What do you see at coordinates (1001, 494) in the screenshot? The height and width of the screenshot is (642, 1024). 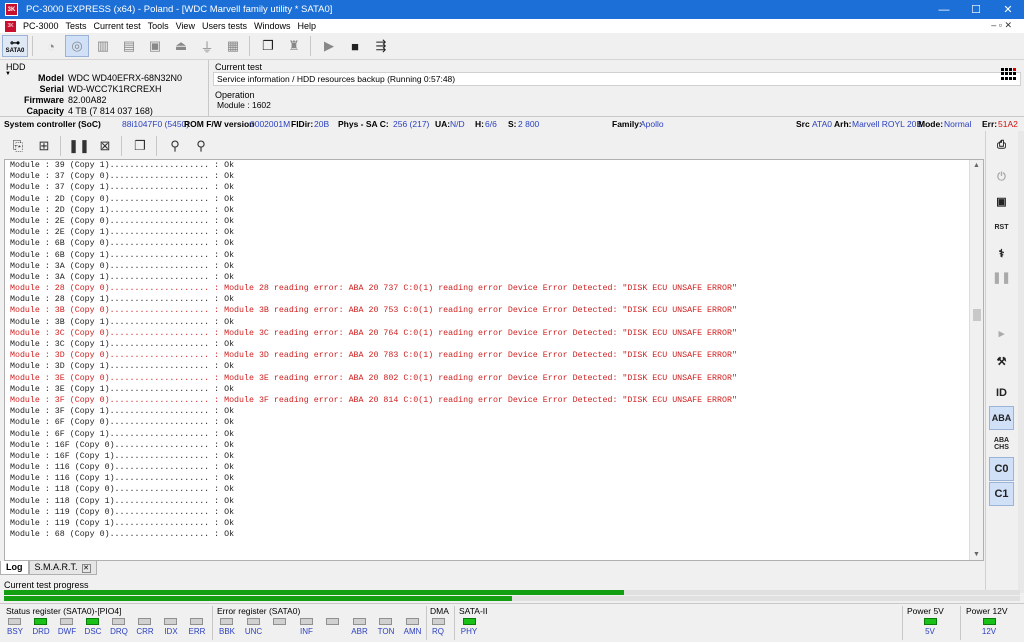 I see `c1-button: C1` at bounding box center [1001, 494].